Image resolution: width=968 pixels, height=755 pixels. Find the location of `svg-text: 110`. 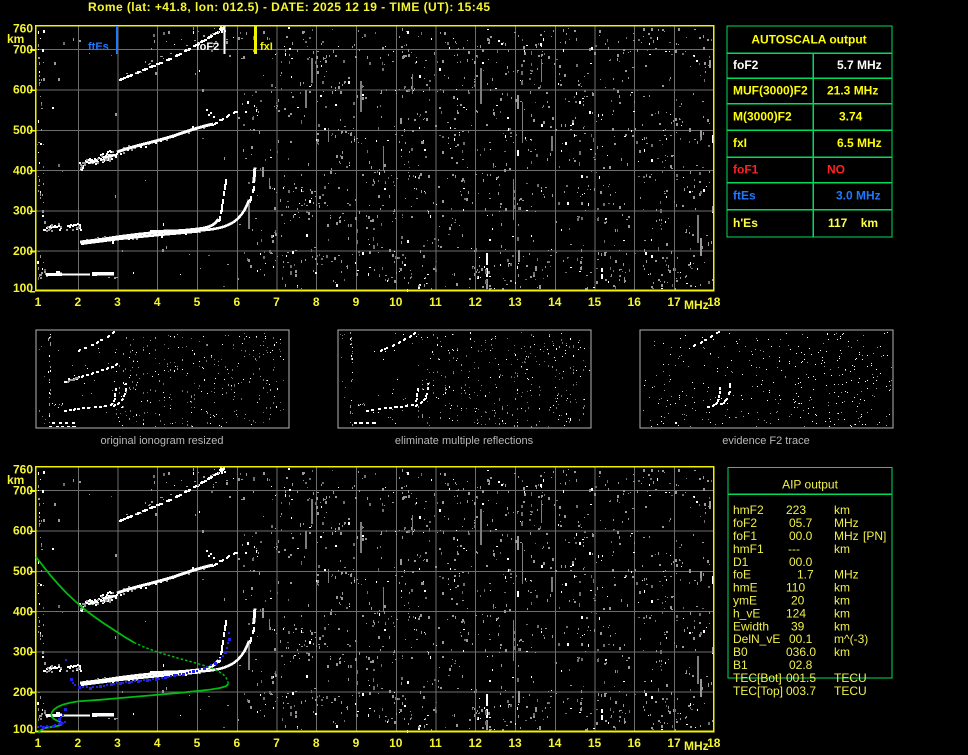

svg-text: 110 is located at coordinates (795, 588).